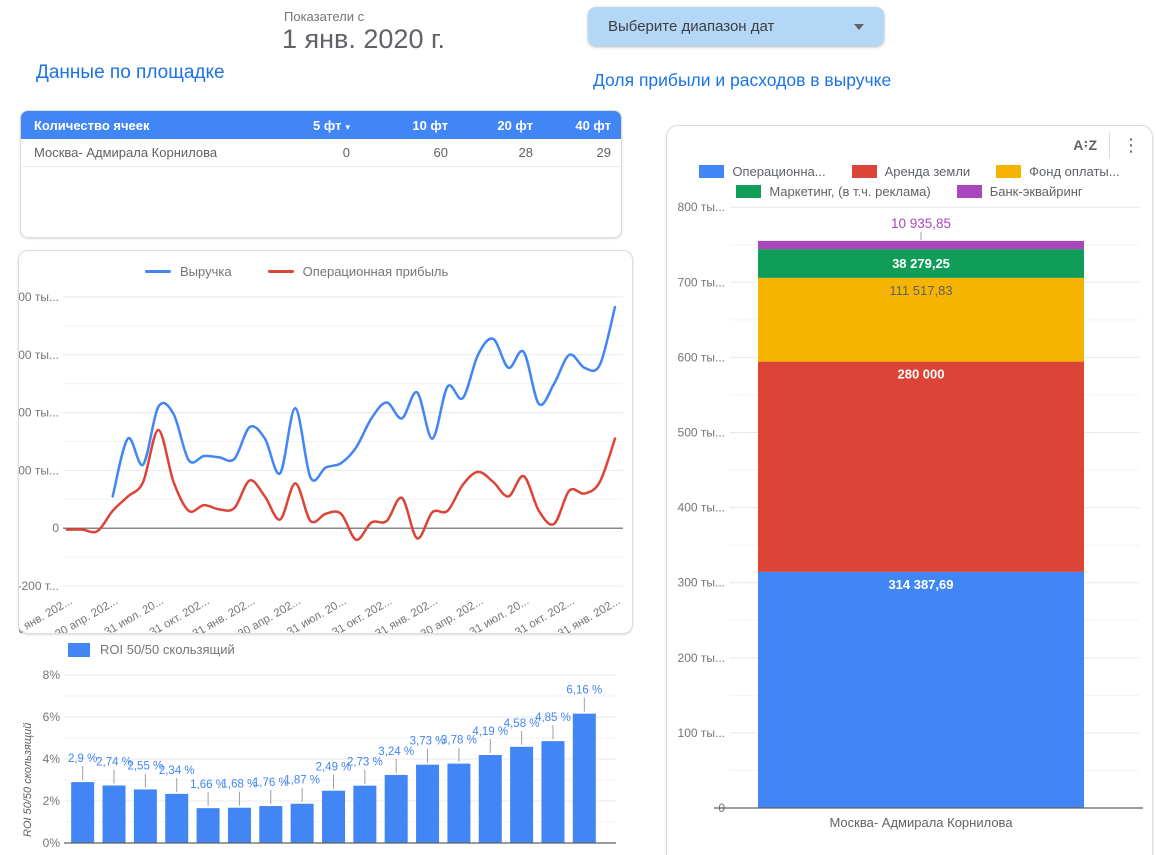  I want to click on legend-item: Маркетинг, (в т.ч. реклама), so click(833, 191).